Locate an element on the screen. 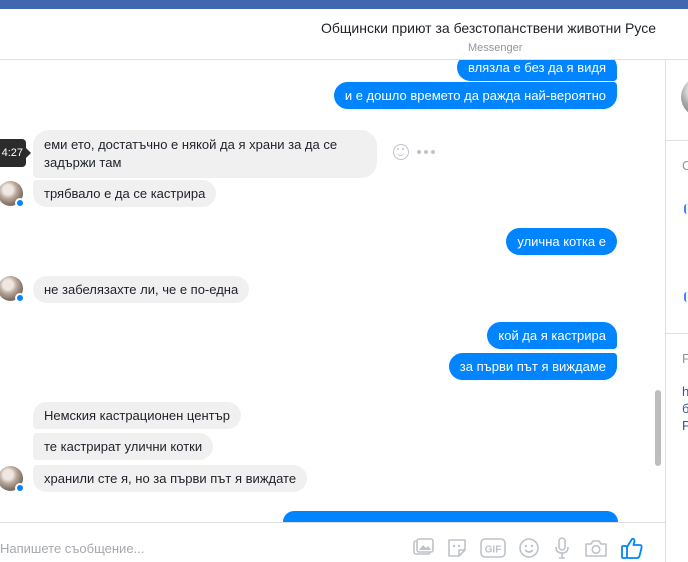 The width and height of the screenshot is (688, 562). emoji-icon is located at coordinates (529, 548).